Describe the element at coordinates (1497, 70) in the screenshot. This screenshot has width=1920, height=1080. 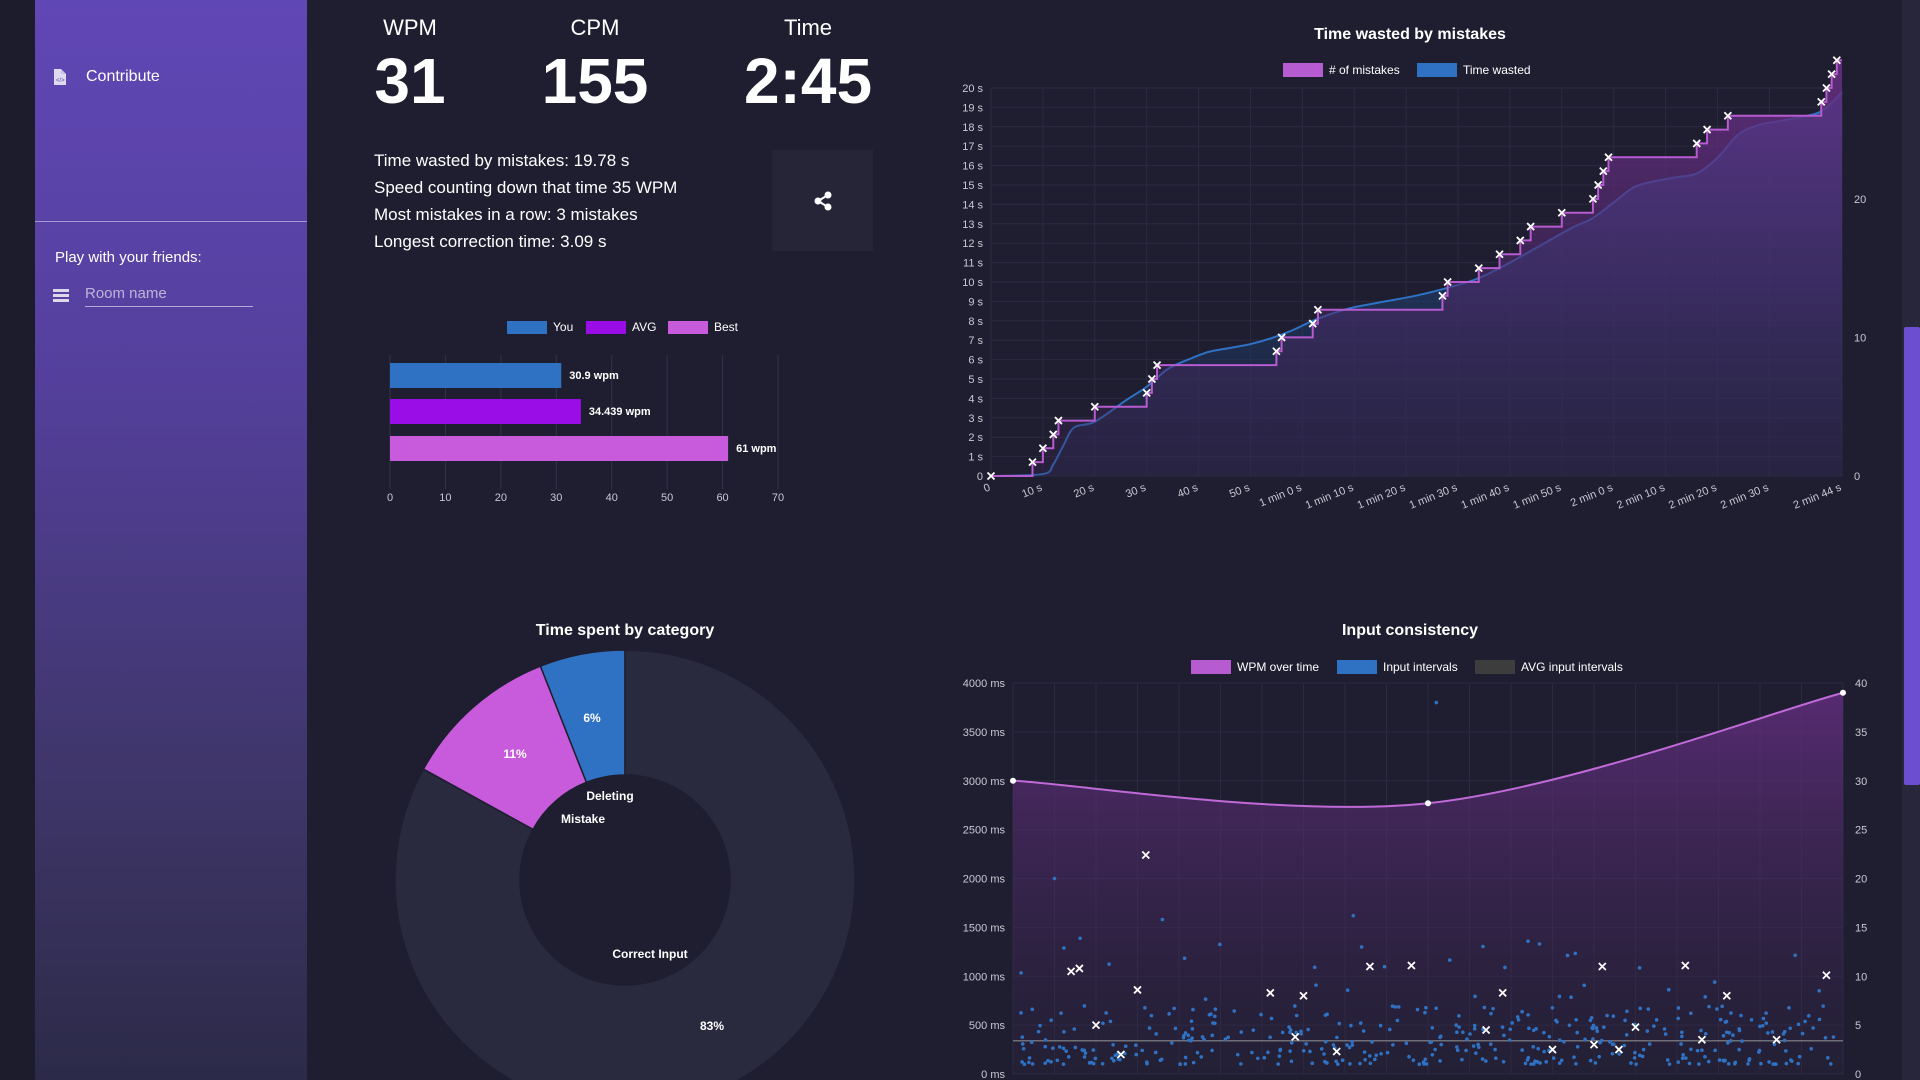
I see `legend-label-wasted: Time wasted` at that location.